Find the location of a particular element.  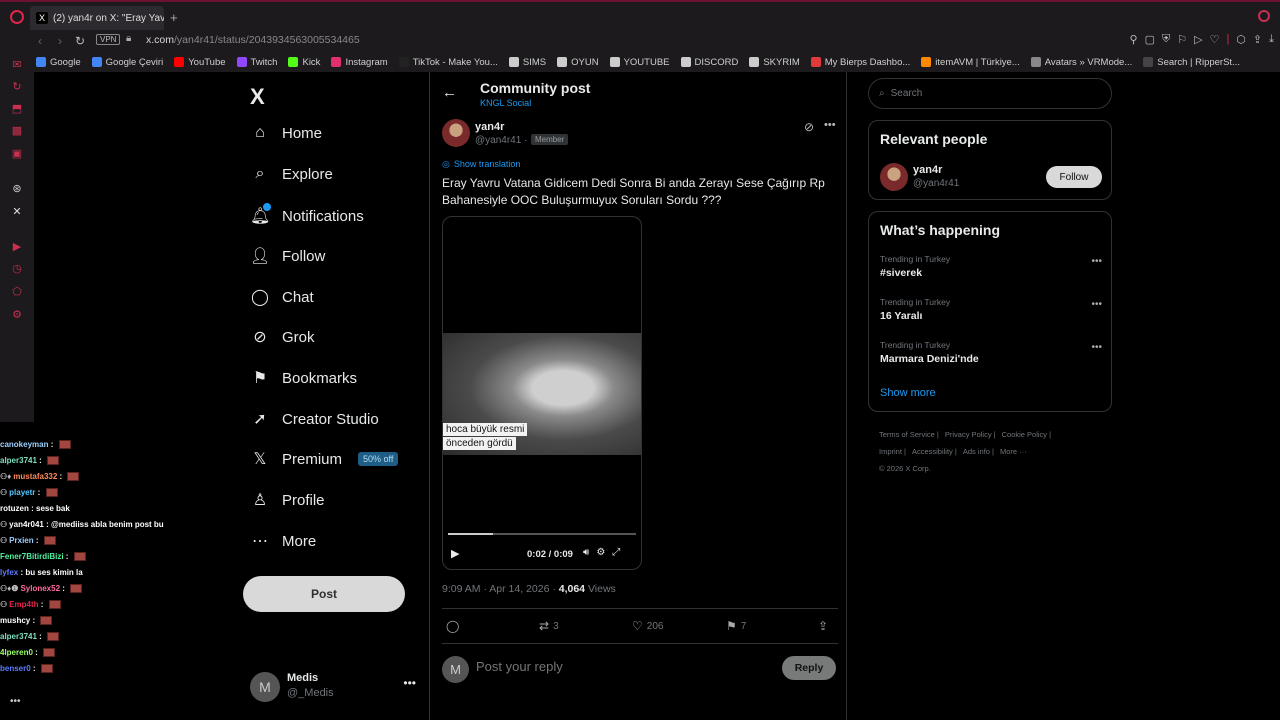

video-progress-bar is located at coordinates (542, 534).